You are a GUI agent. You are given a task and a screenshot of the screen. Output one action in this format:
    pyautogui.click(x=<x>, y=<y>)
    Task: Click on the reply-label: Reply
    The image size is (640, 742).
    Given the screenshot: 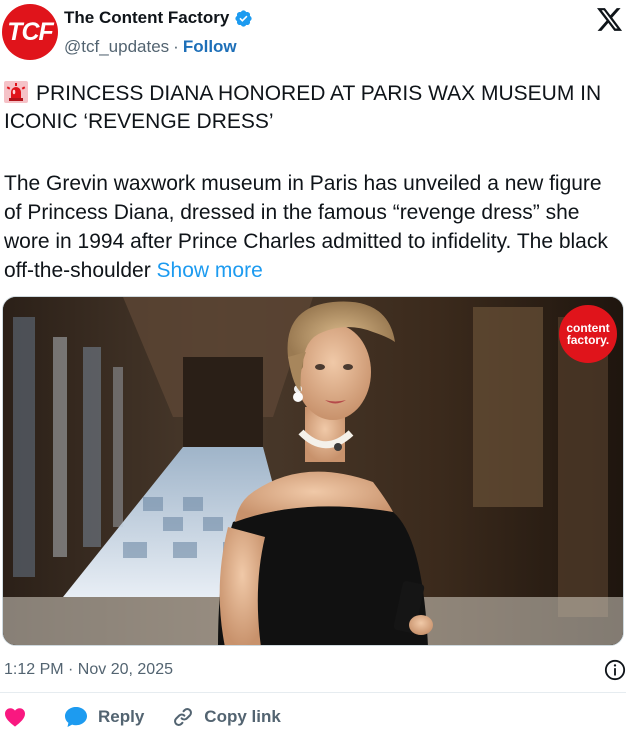 What is the action you would take?
    pyautogui.click(x=121, y=716)
    